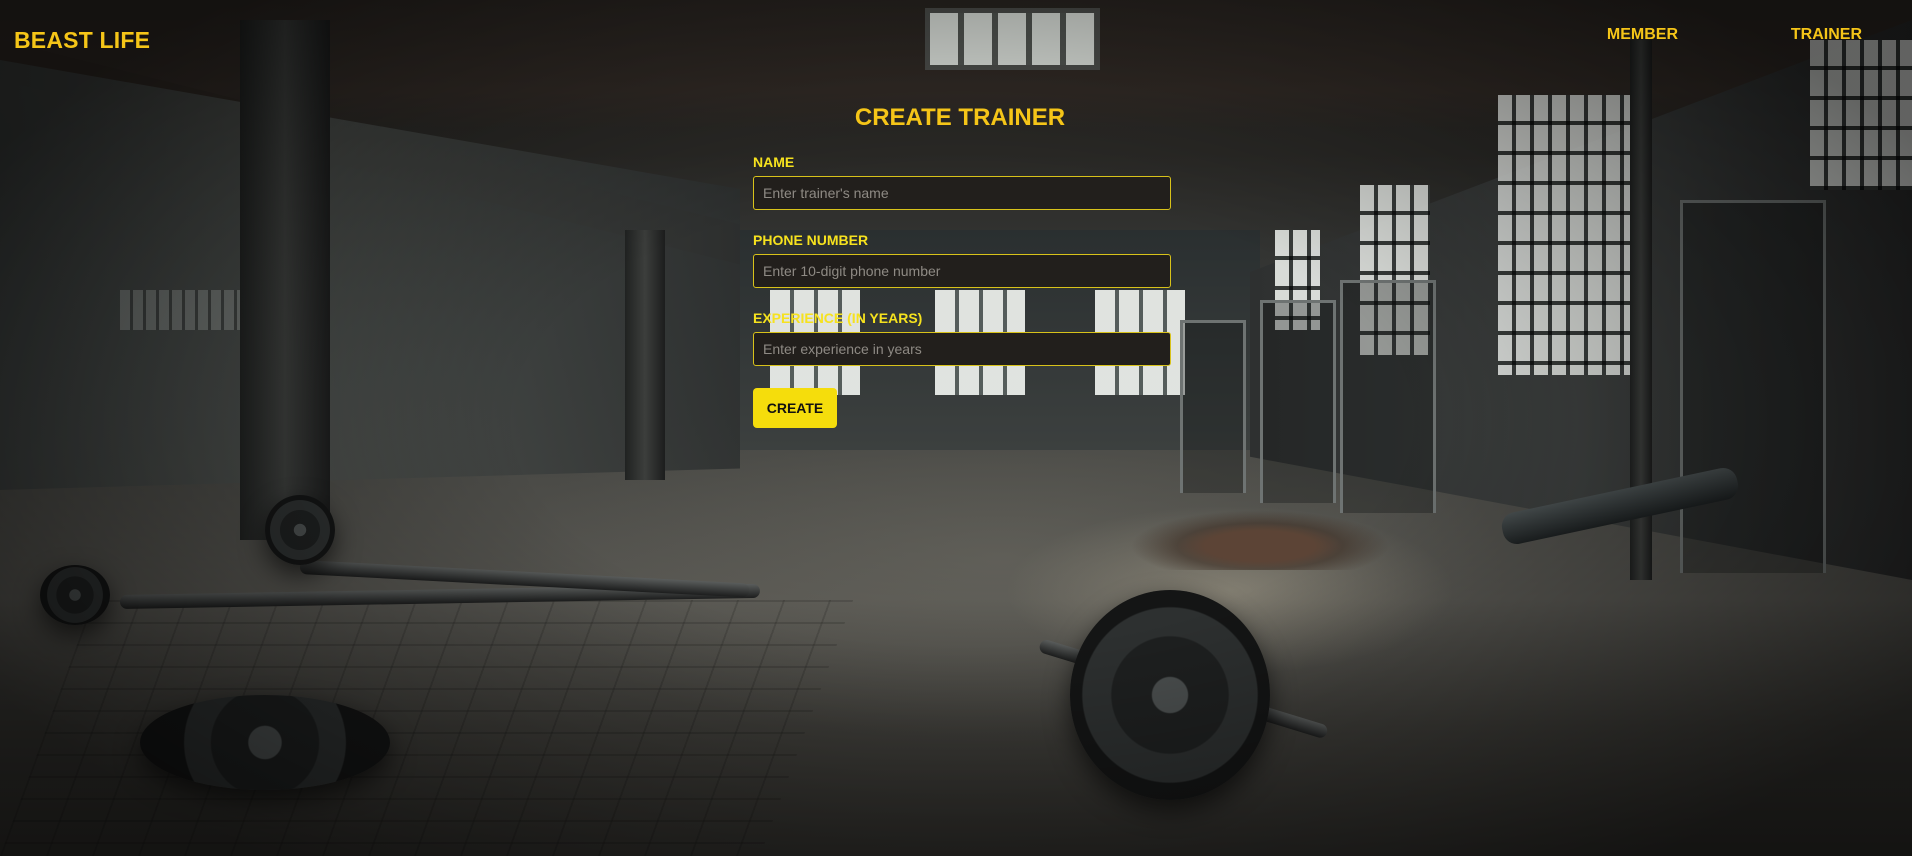  Describe the element at coordinates (1826, 35) in the screenshot. I see `nav-link-trainer: TRAINER` at that location.